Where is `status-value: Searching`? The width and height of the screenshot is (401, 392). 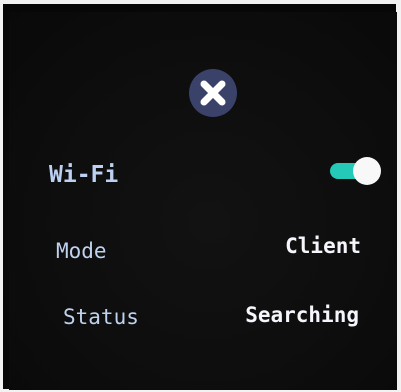 status-value: Searching is located at coordinates (302, 315).